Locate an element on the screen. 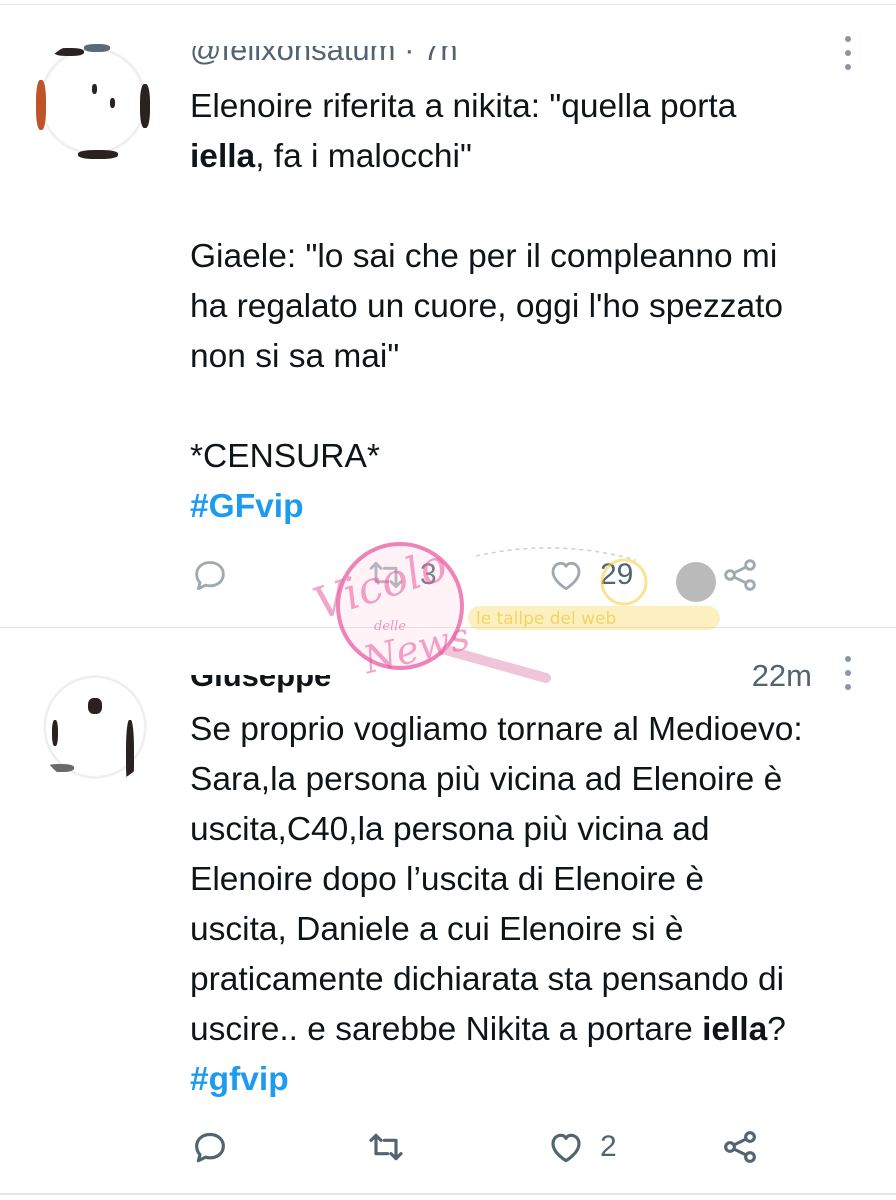 The height and width of the screenshot is (1200, 896). text-line: uscita,C40,la persona più vicina ad is located at coordinates (530, 830).